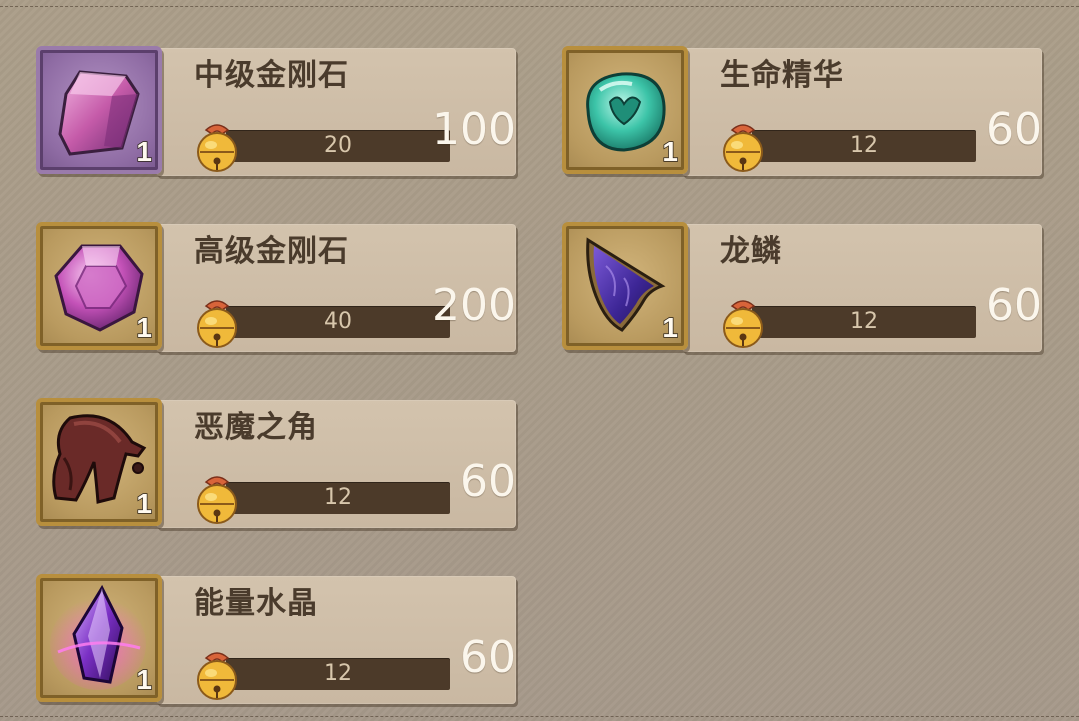  Describe the element at coordinates (751, 251) in the screenshot. I see `item-name: 龙鳞` at that location.